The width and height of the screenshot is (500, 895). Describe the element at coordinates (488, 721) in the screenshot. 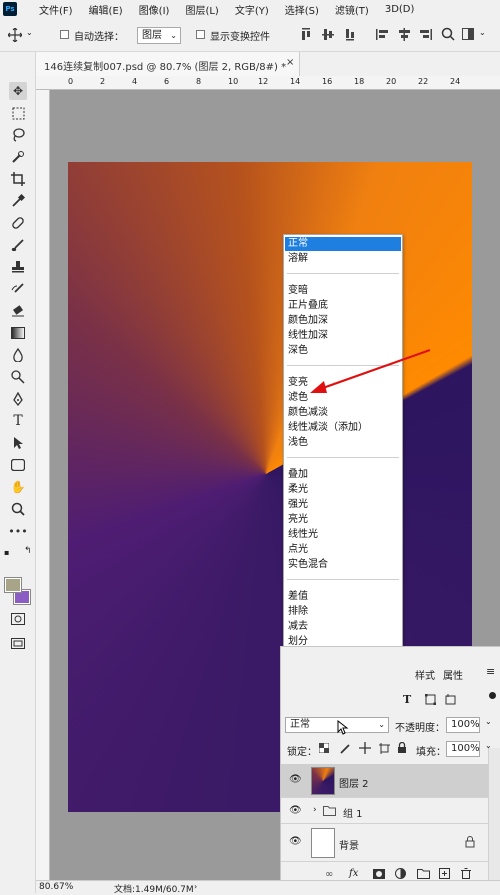

I see `opacity-chevron-icon: ⌄` at that location.